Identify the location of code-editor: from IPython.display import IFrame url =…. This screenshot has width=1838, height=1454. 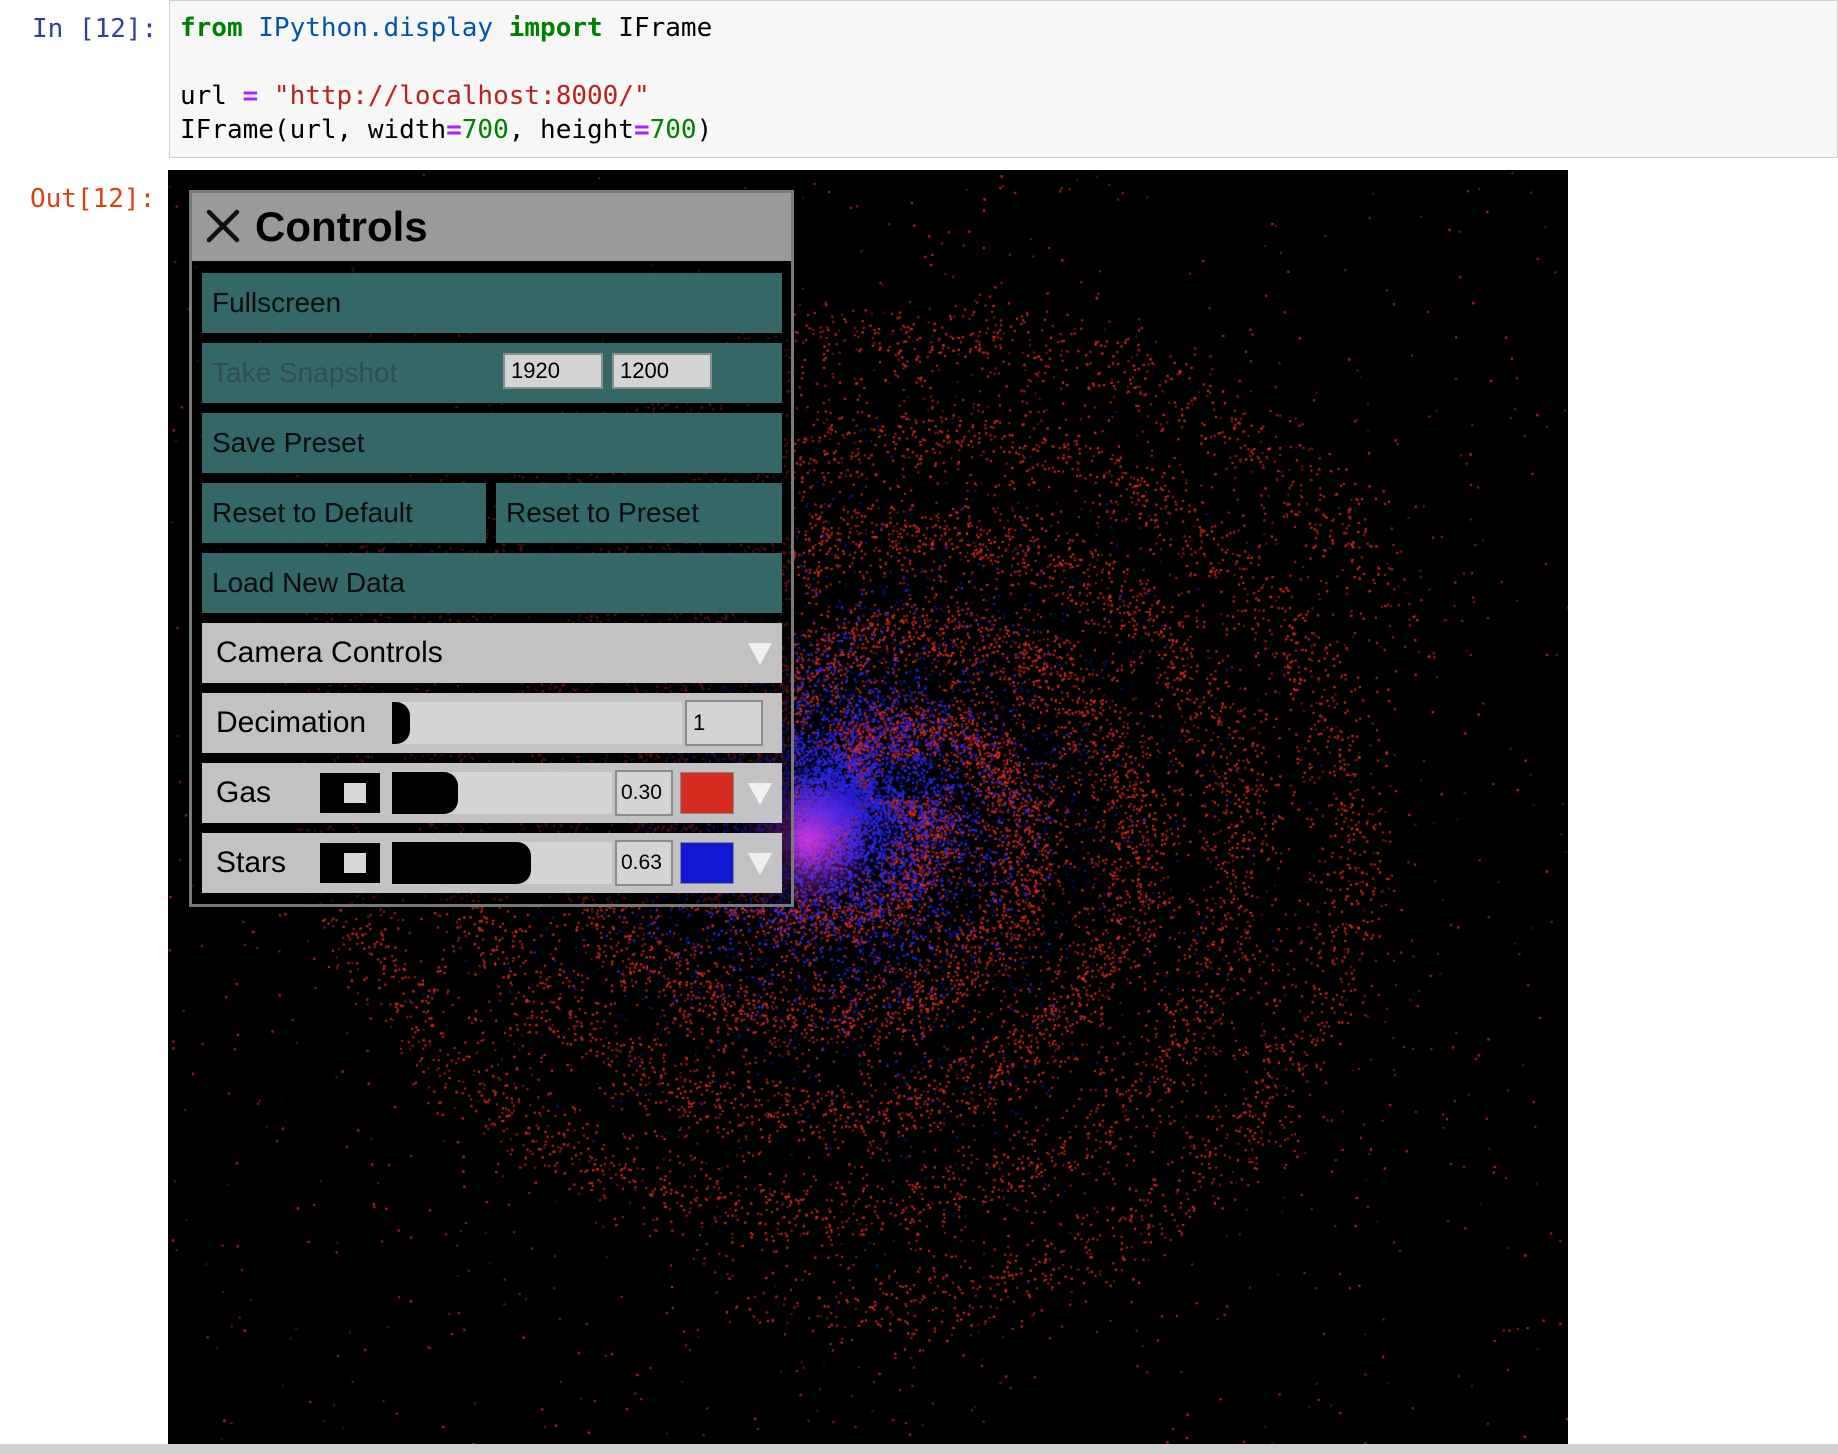
(446, 79).